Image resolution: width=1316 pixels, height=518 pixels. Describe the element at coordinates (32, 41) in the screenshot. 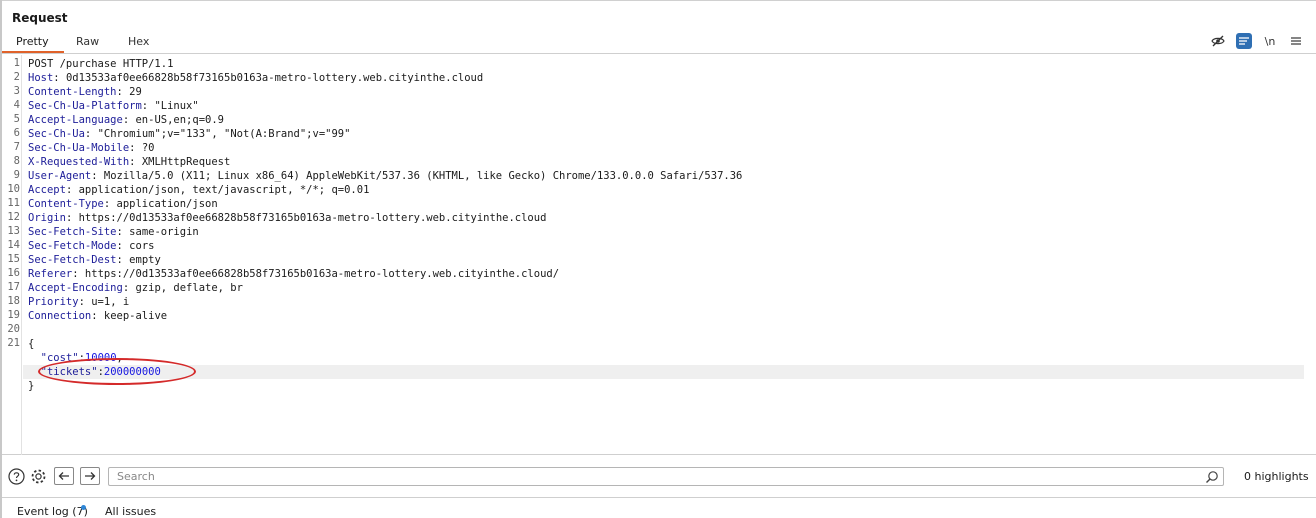

I see `tab-pretty: Pretty` at that location.